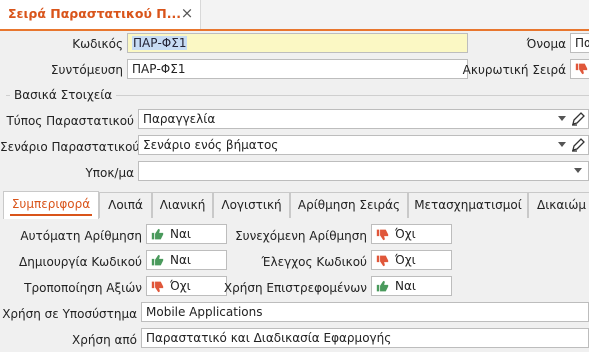 The image size is (589, 352). I want to click on check-code-label: Έλεγχος Κωδικού, so click(314, 262).